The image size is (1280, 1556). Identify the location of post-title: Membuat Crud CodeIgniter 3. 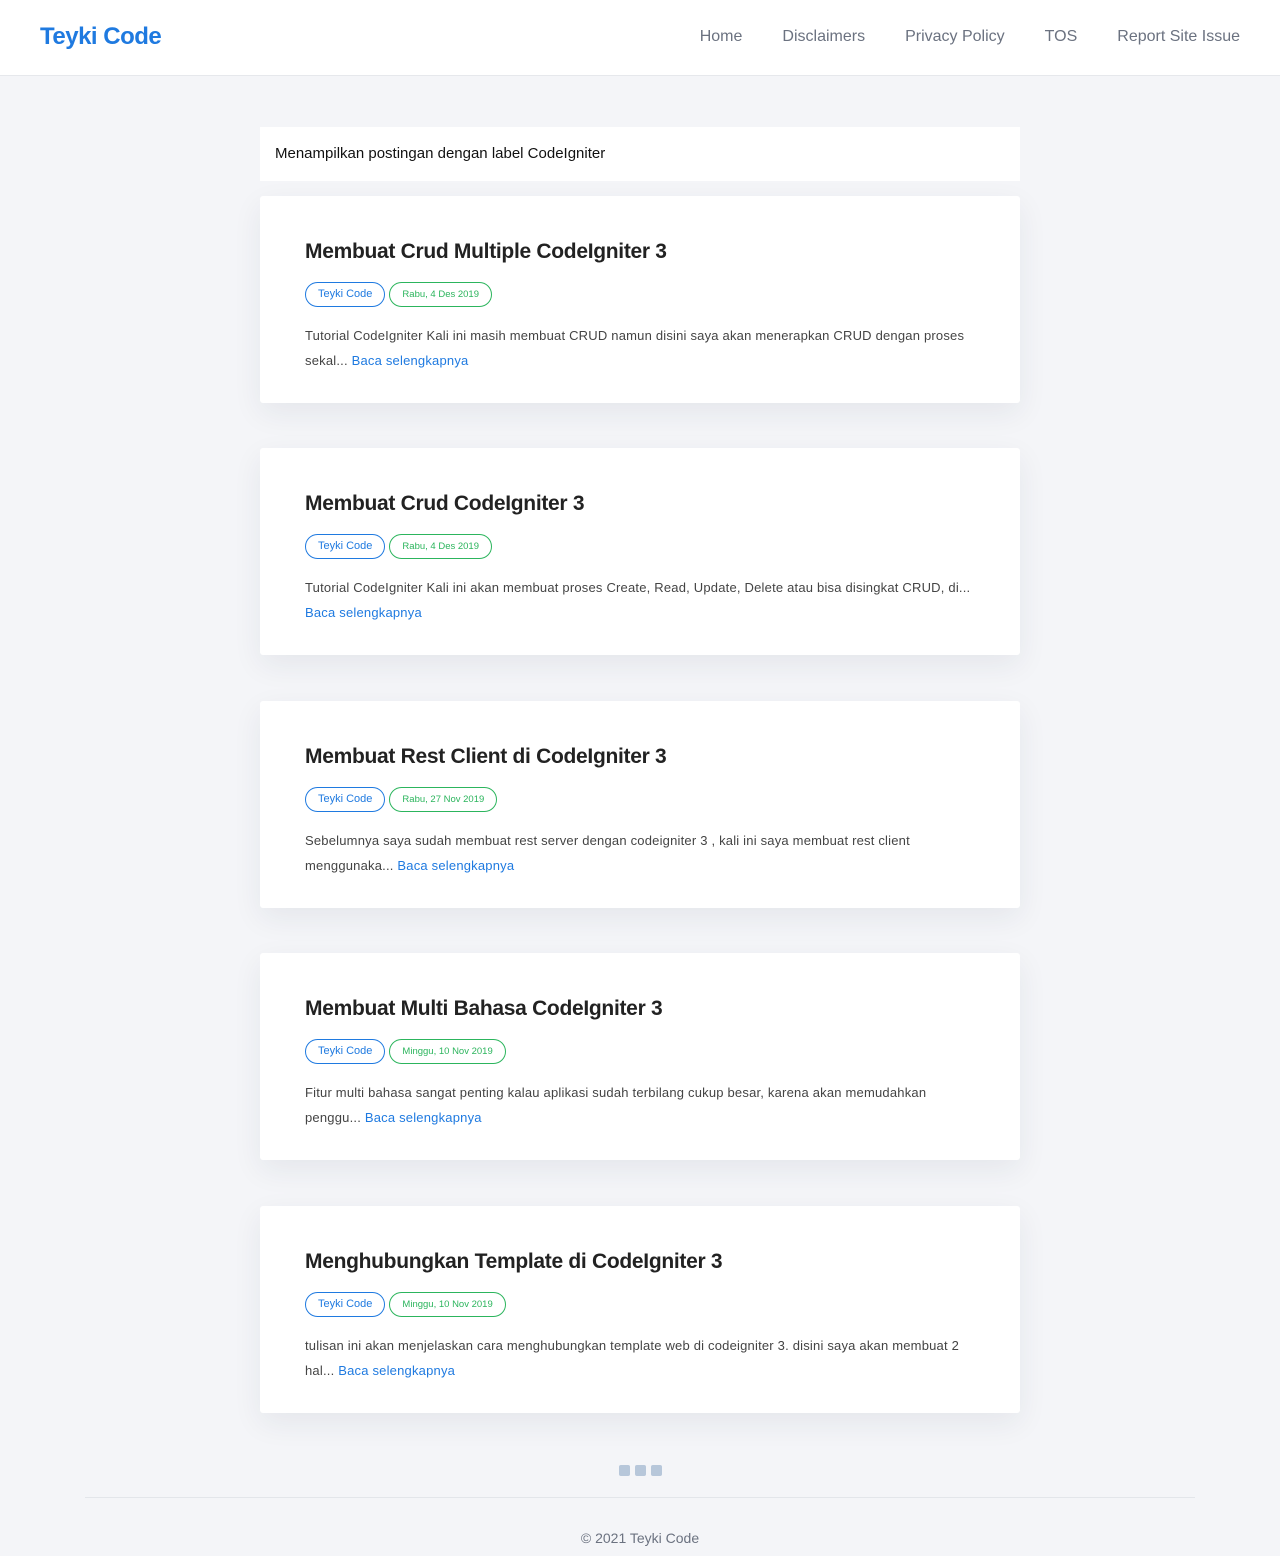
(640, 504).